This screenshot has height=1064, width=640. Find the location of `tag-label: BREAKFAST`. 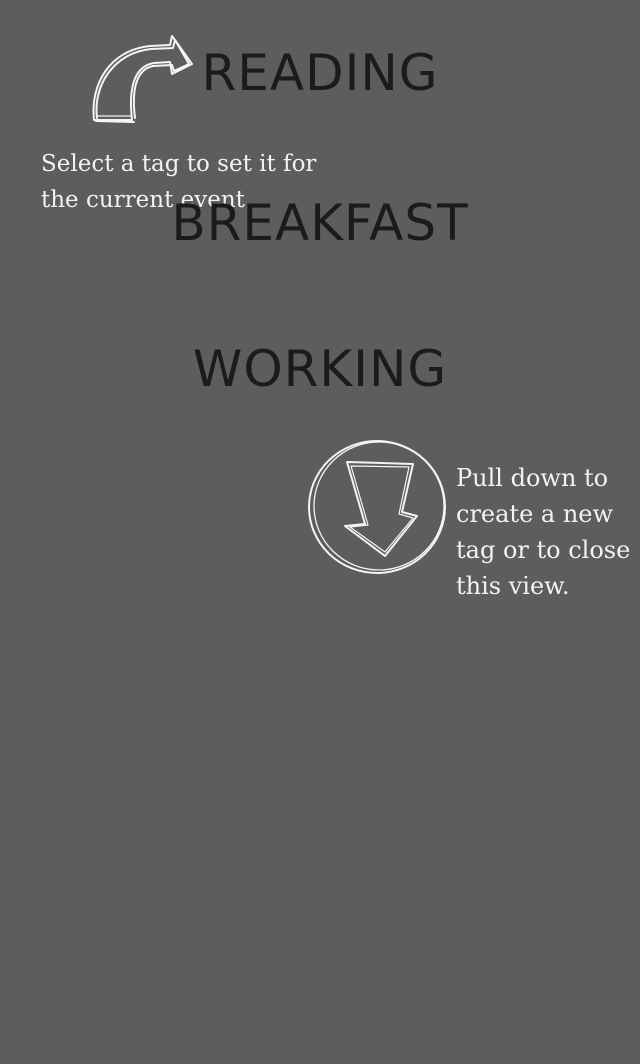

tag-label: BREAKFAST is located at coordinates (320, 223).